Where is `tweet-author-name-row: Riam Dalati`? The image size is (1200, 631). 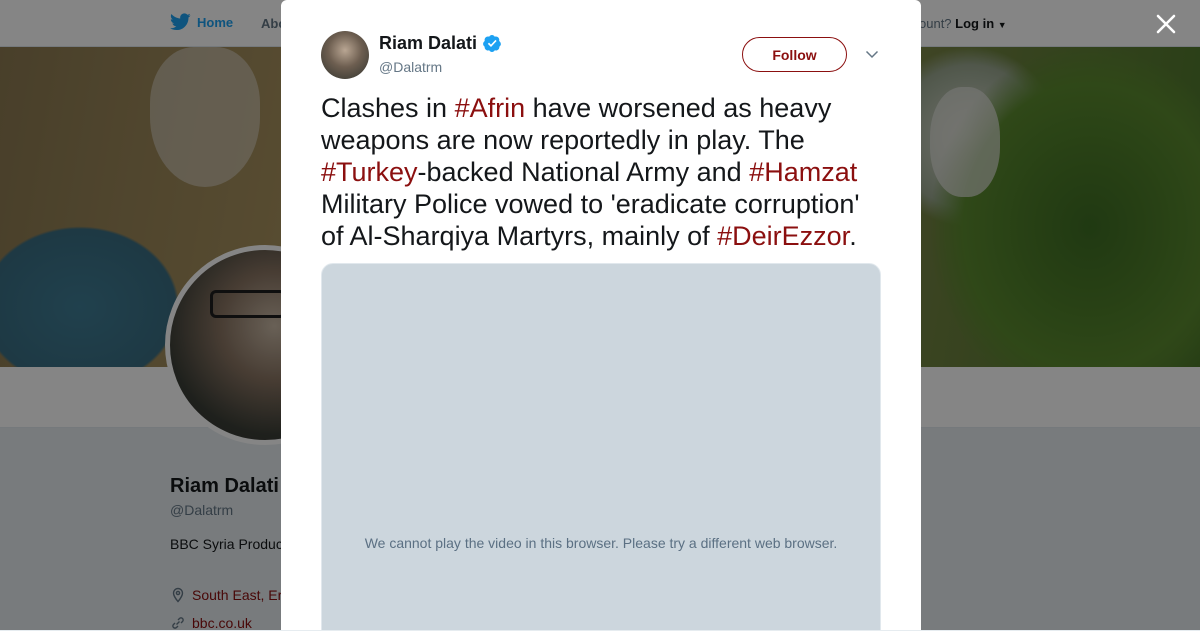
tweet-author-name-row: Riam Dalati is located at coordinates (440, 43).